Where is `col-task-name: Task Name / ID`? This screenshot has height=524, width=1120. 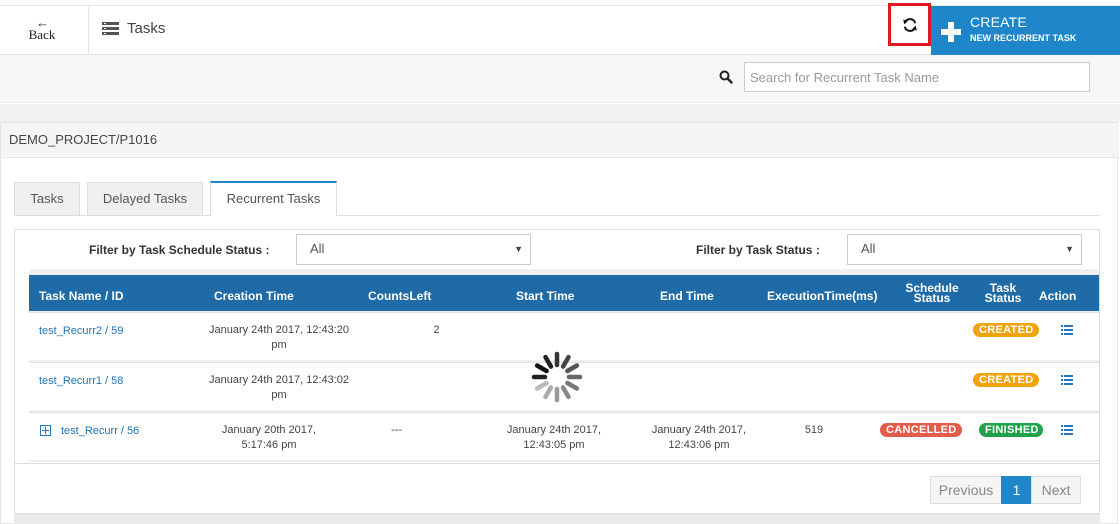 col-task-name: Task Name / ID is located at coordinates (81, 296).